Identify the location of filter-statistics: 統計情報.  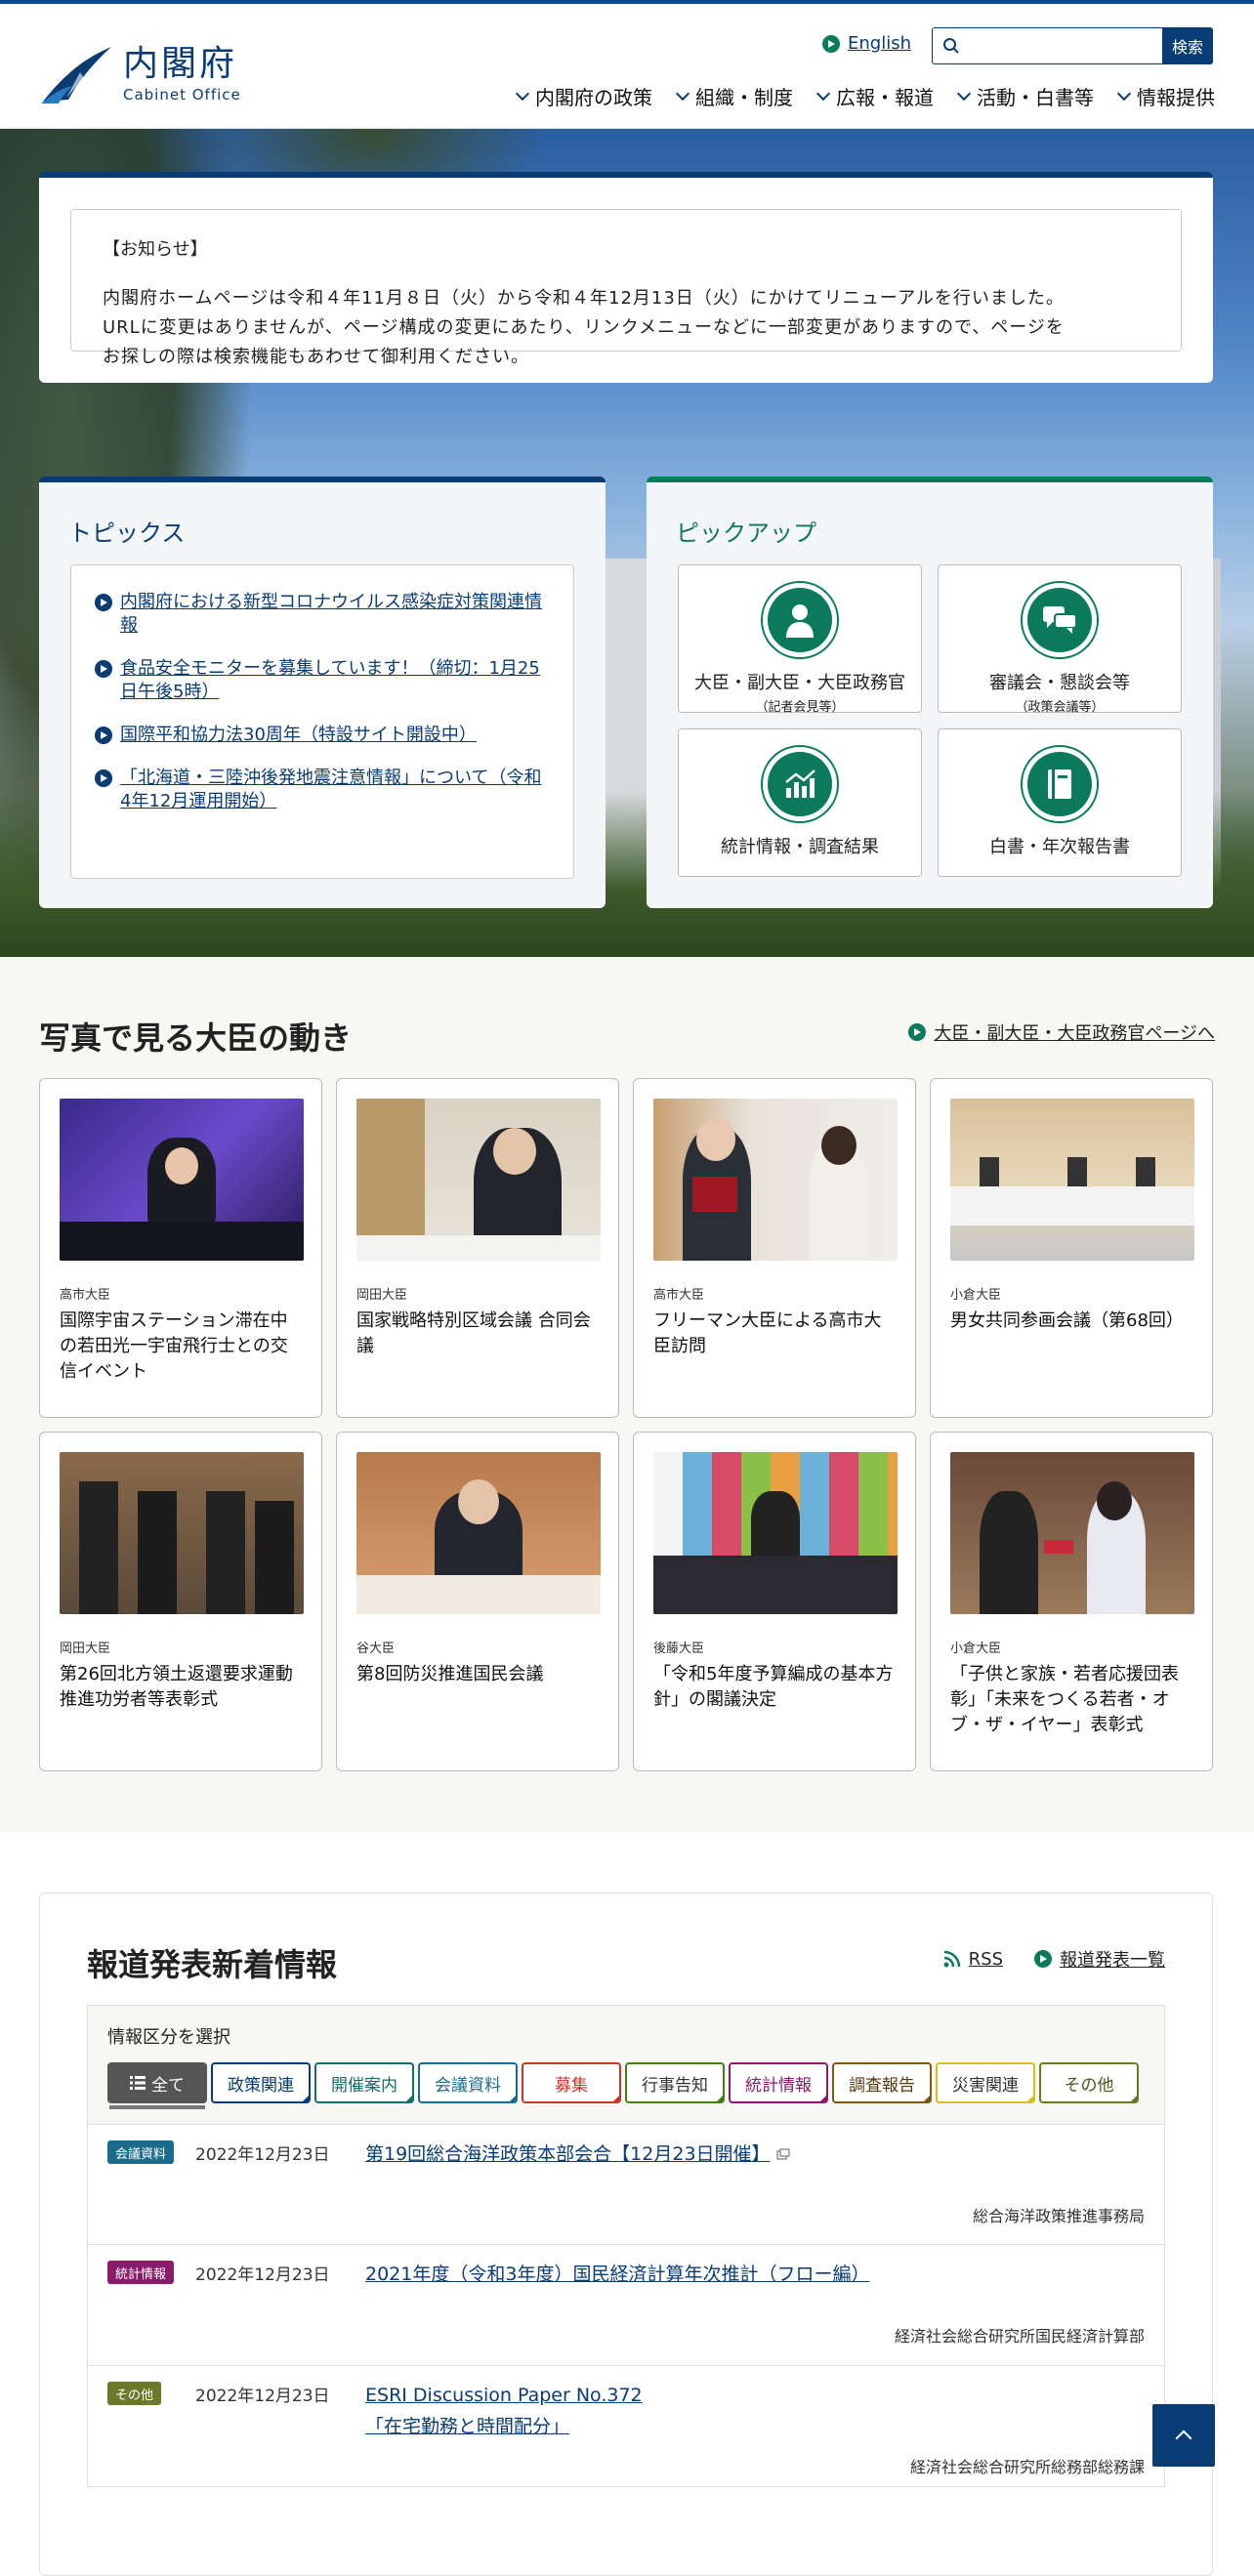
(779, 2083).